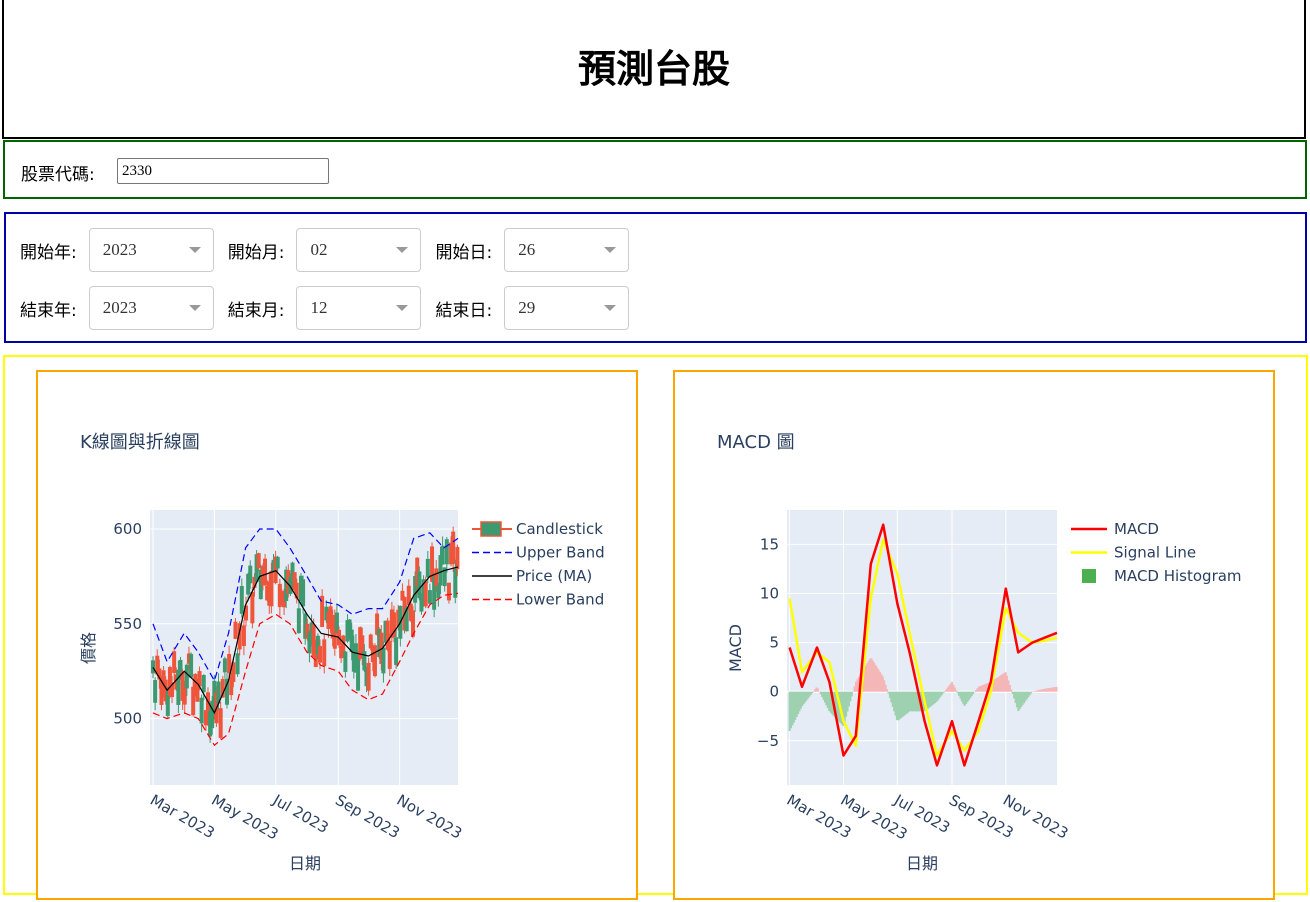 This screenshot has width=1310, height=902. I want to click on chart-title: K線圖與折線圖, so click(140, 442).